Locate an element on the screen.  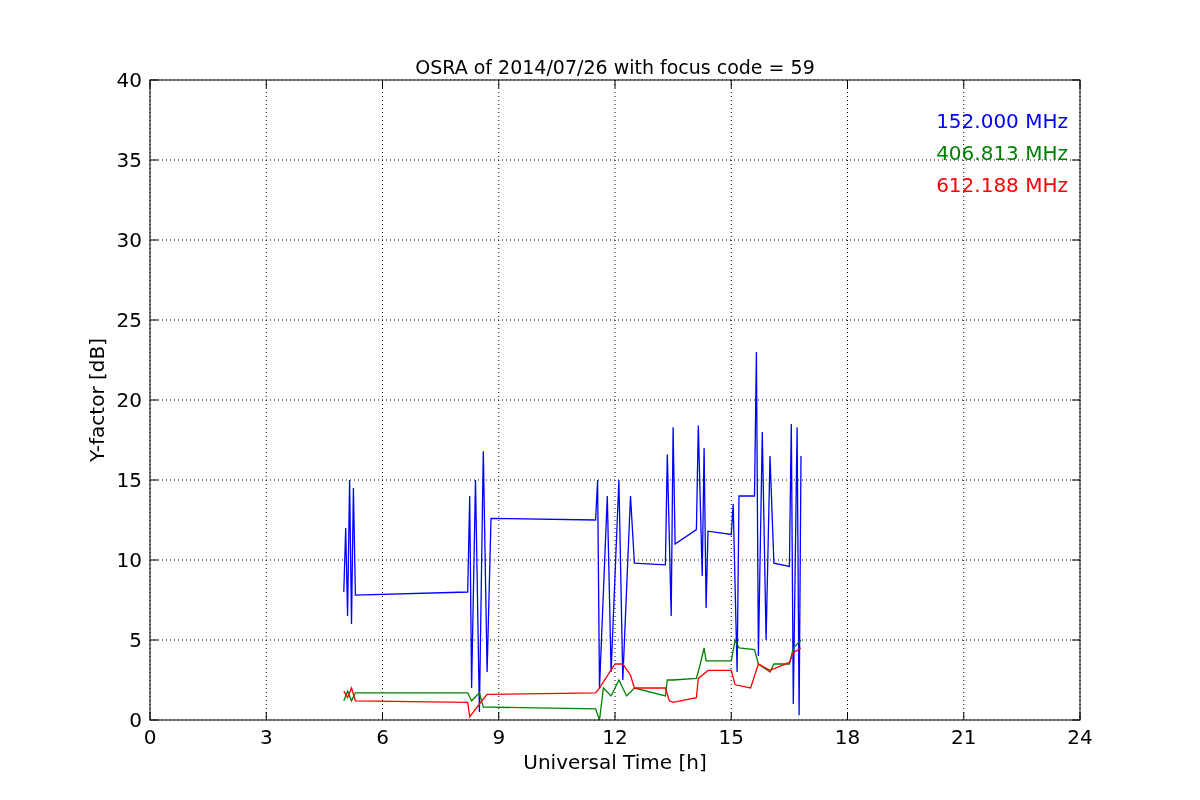
tick-label: 25 is located at coordinates (129, 320).